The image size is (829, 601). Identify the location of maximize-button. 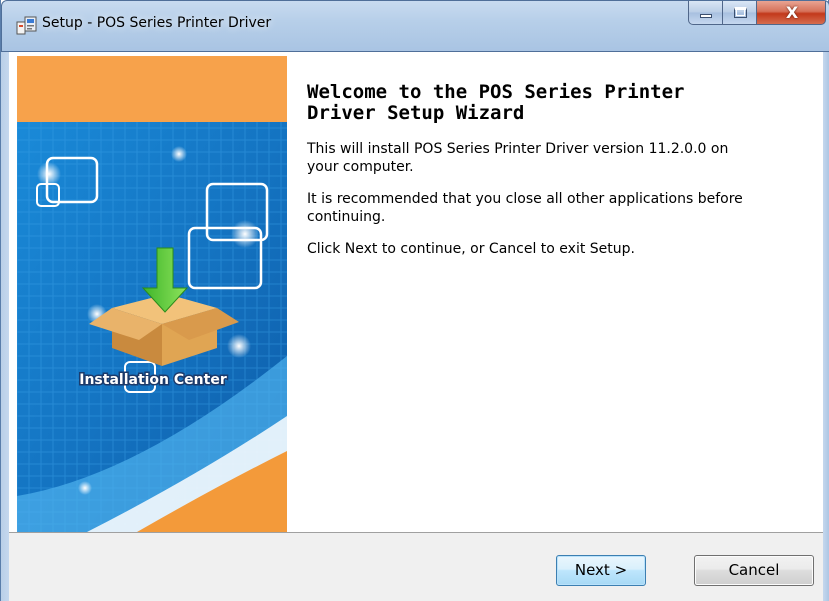
(739, 13).